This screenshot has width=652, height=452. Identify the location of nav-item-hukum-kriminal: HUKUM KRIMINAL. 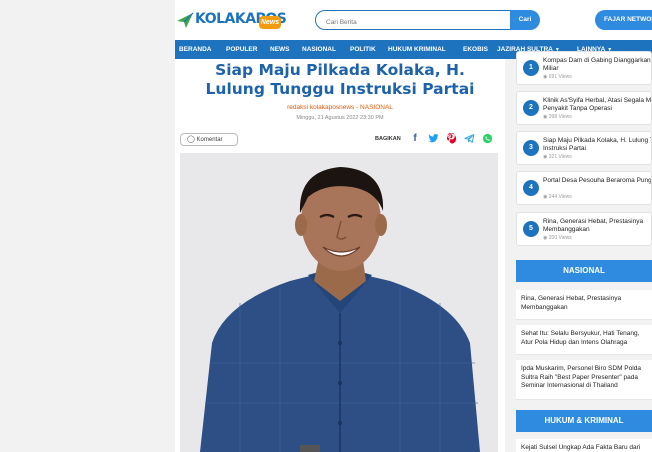
(417, 49).